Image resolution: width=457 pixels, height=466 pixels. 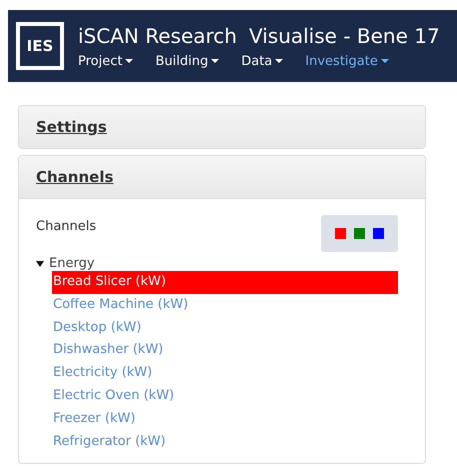 What do you see at coordinates (225, 396) in the screenshot?
I see `channel-item: Electric Oven (kW)` at bounding box center [225, 396].